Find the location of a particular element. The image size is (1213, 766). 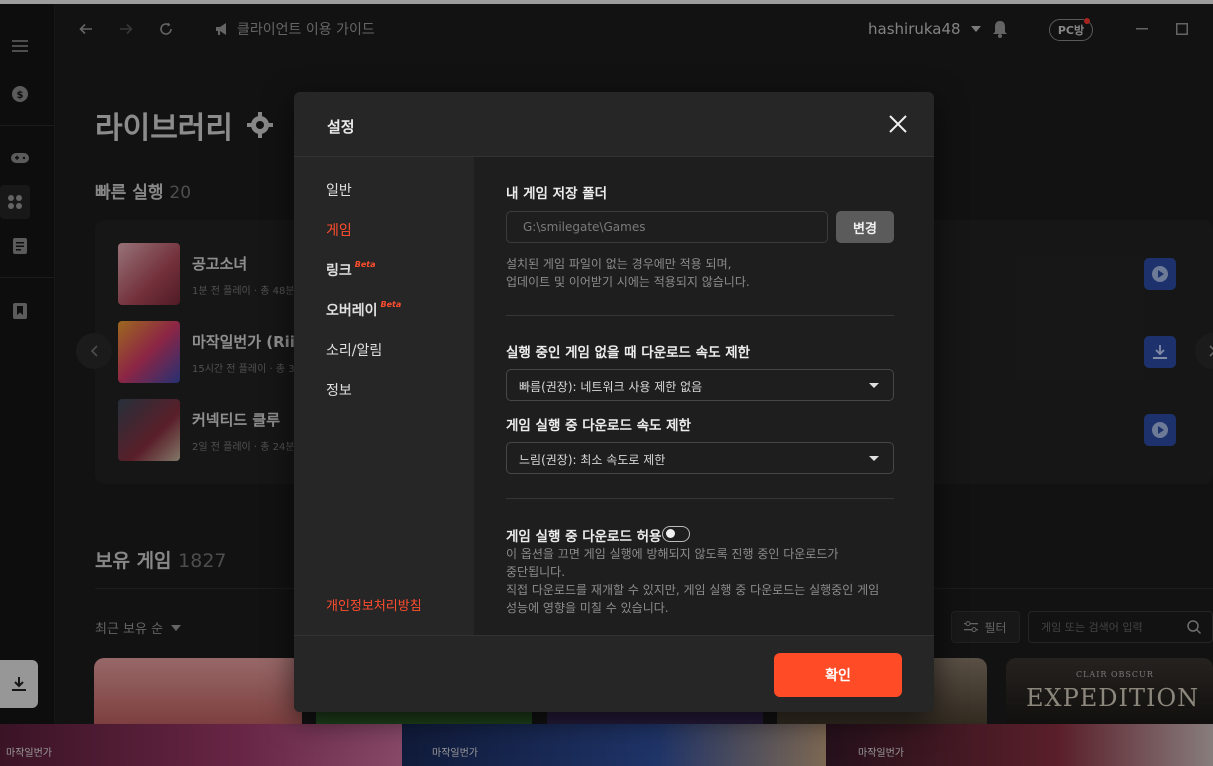

folder-path-value: G:\smilegate\Games is located at coordinates (584, 227).